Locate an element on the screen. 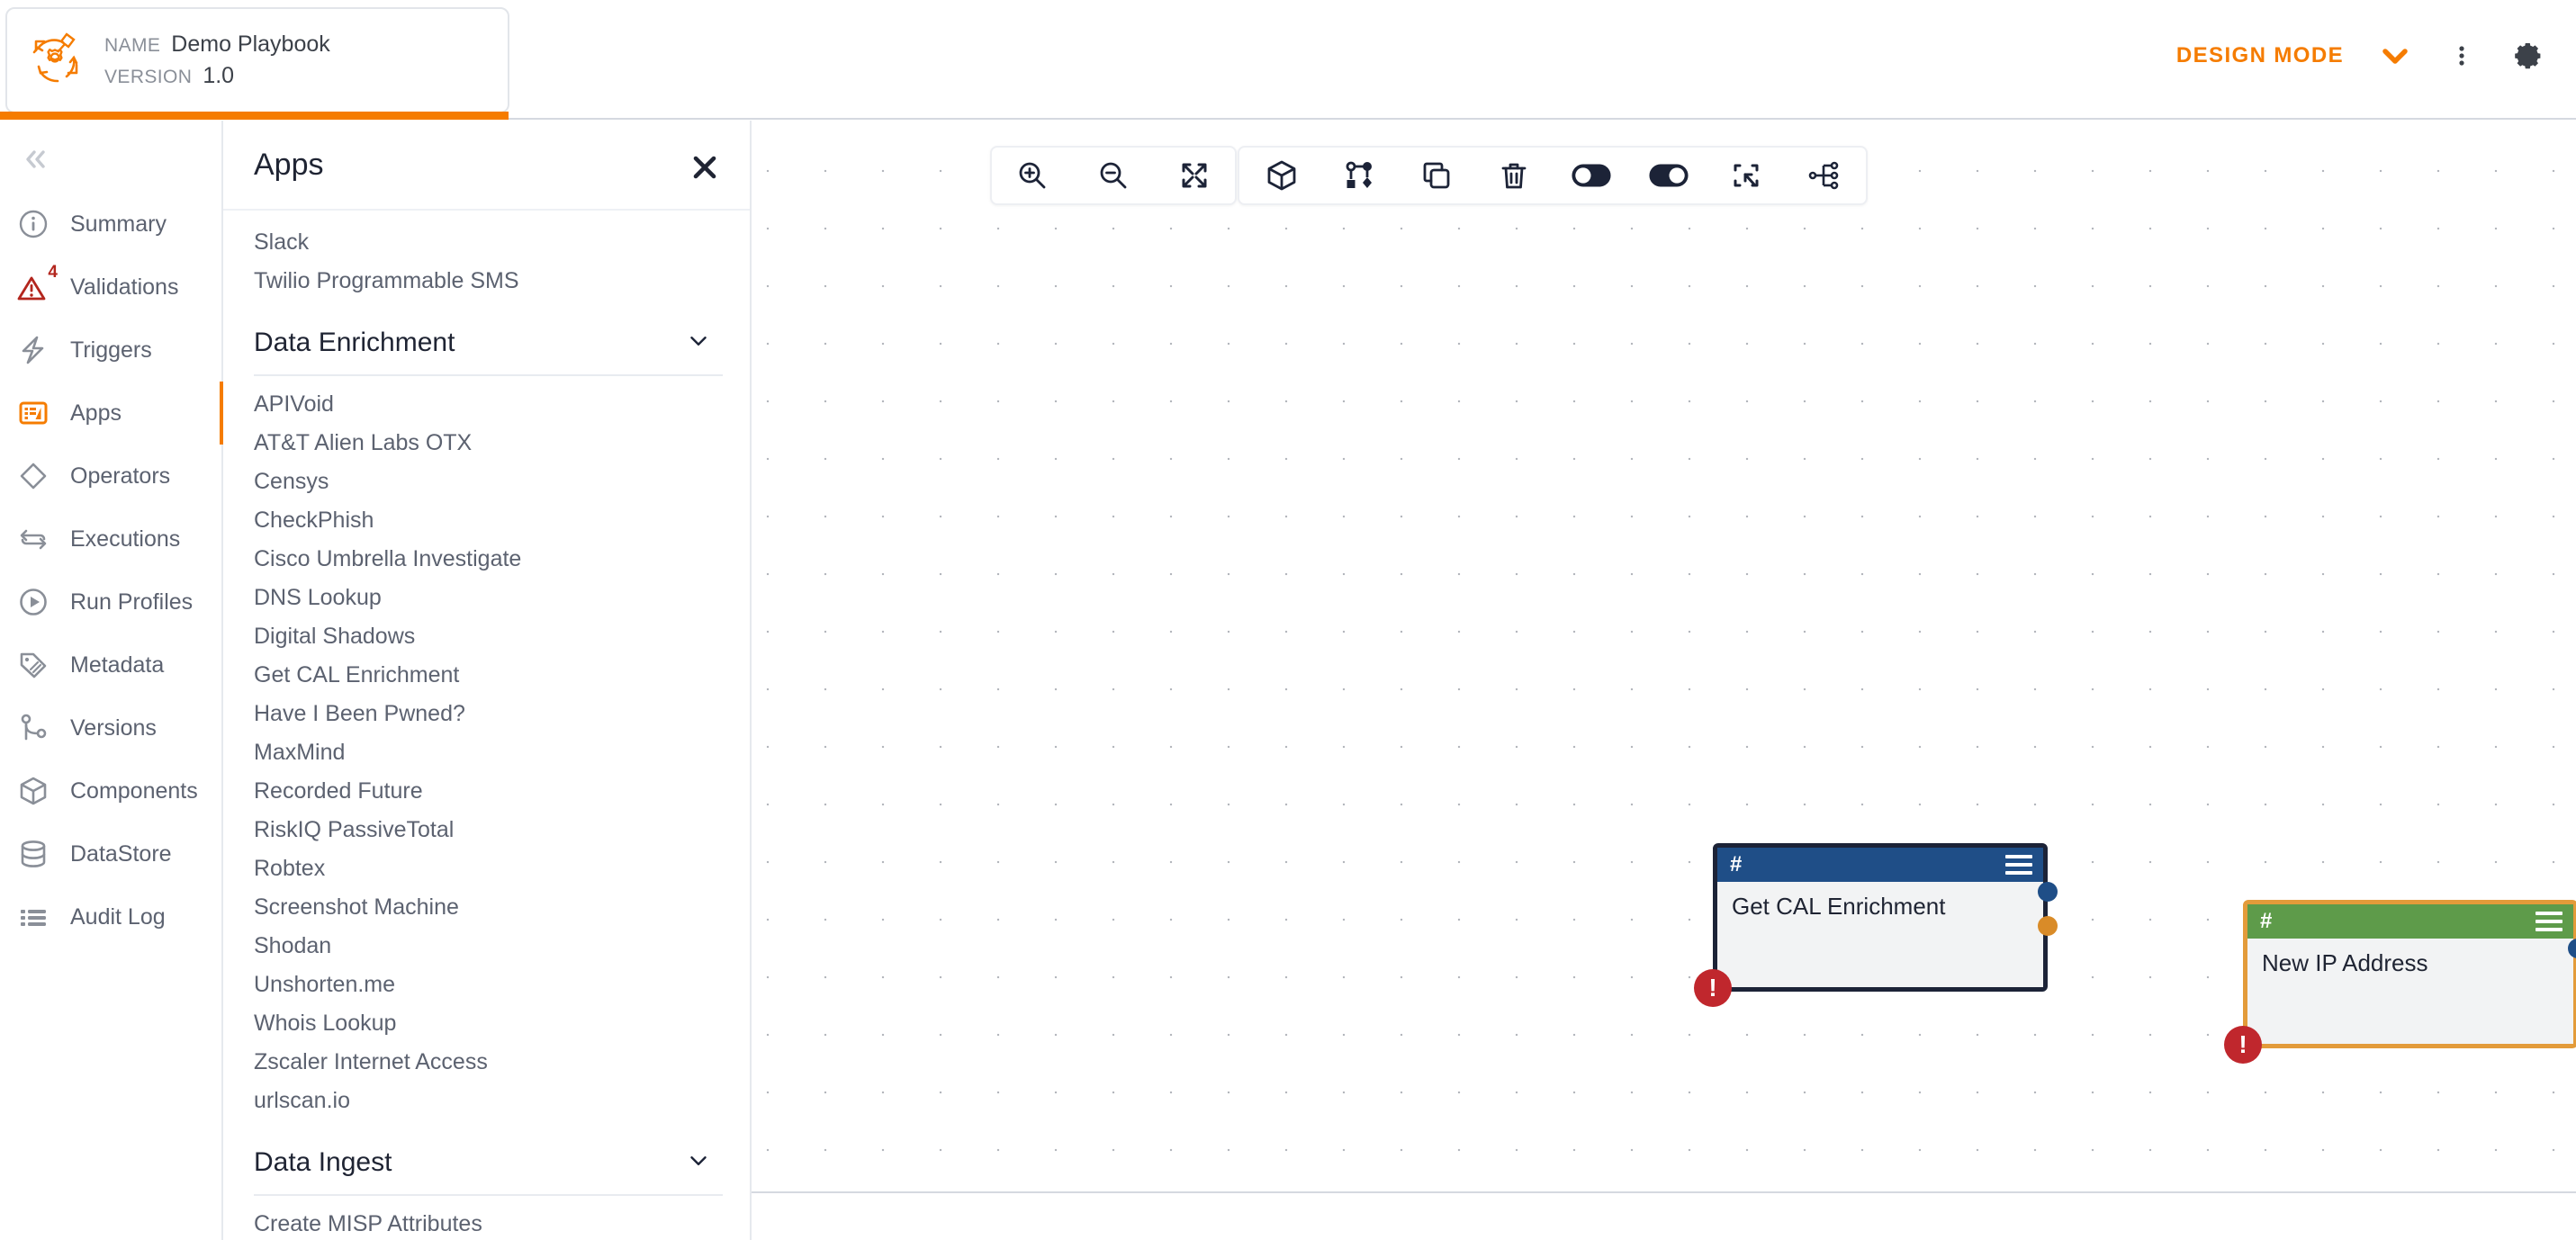 The image size is (2576, 1240). design-mode-label: DESIGN MODE is located at coordinates (2260, 56).